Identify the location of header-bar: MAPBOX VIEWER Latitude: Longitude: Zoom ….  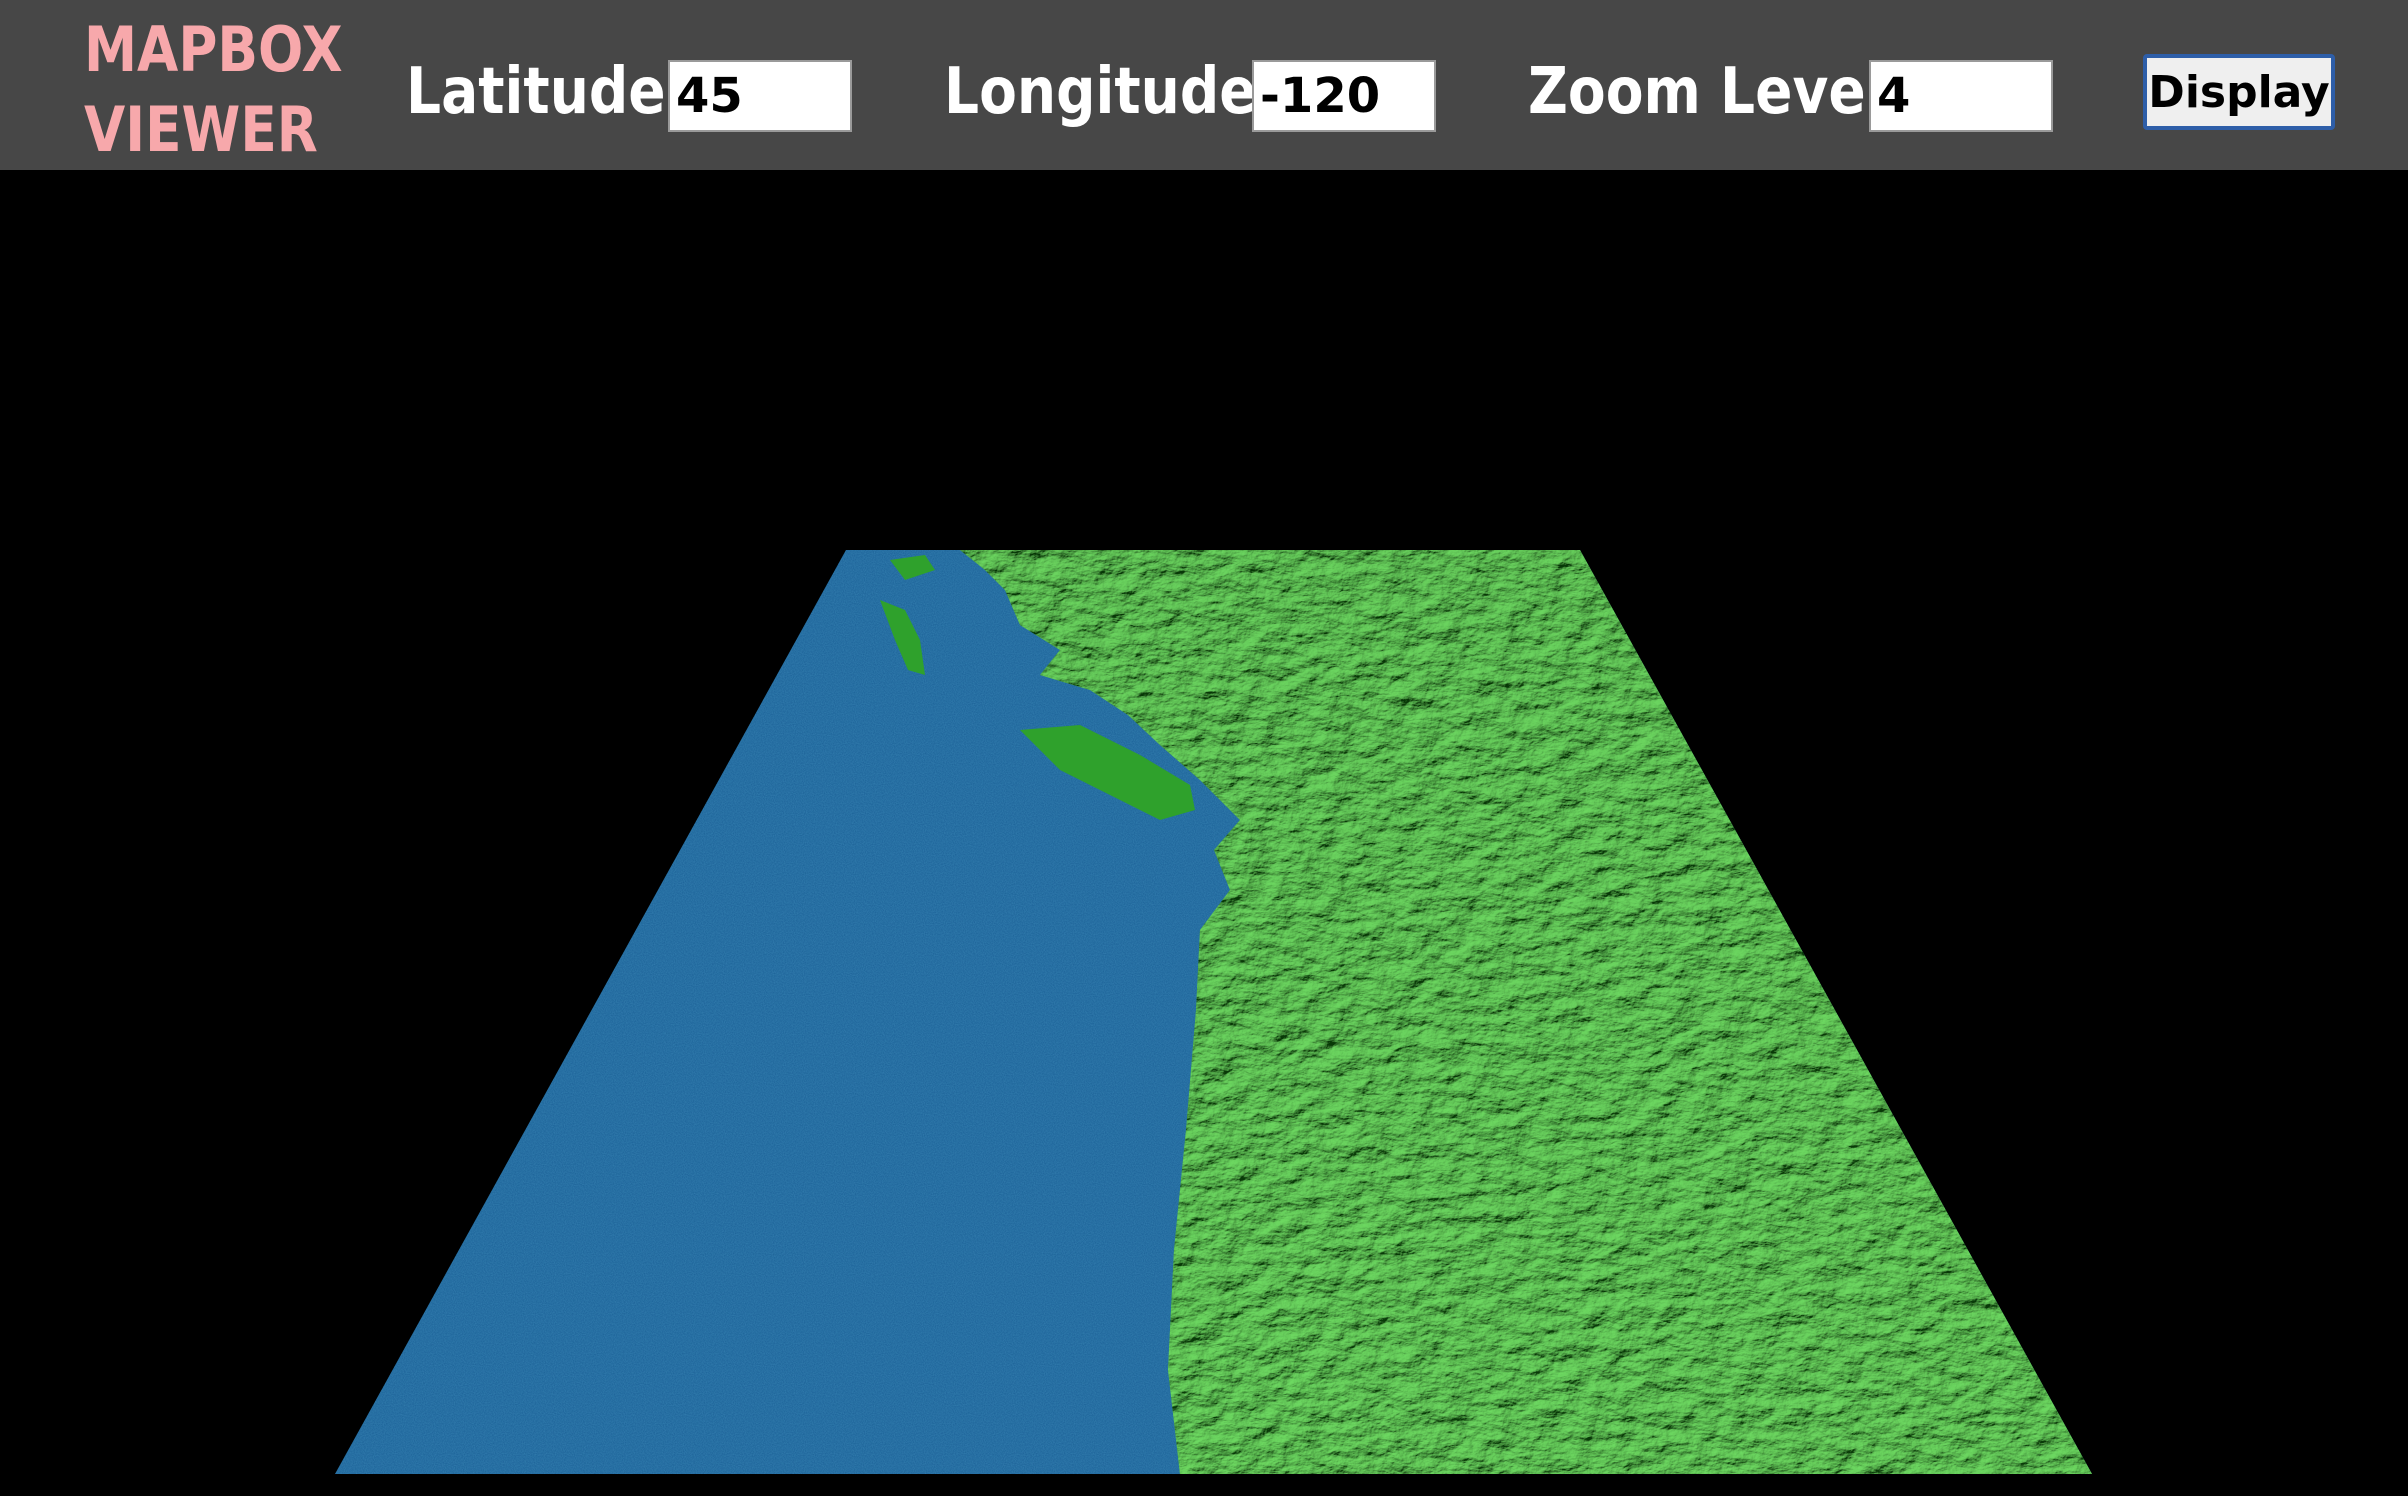
(1204, 85).